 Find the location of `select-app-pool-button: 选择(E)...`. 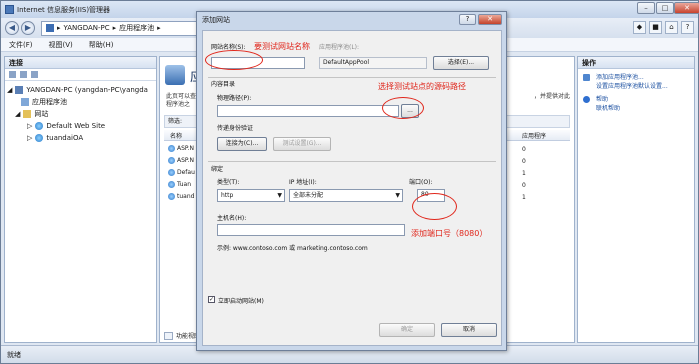

select-app-pool-button: 选择(E)... is located at coordinates (461, 63).